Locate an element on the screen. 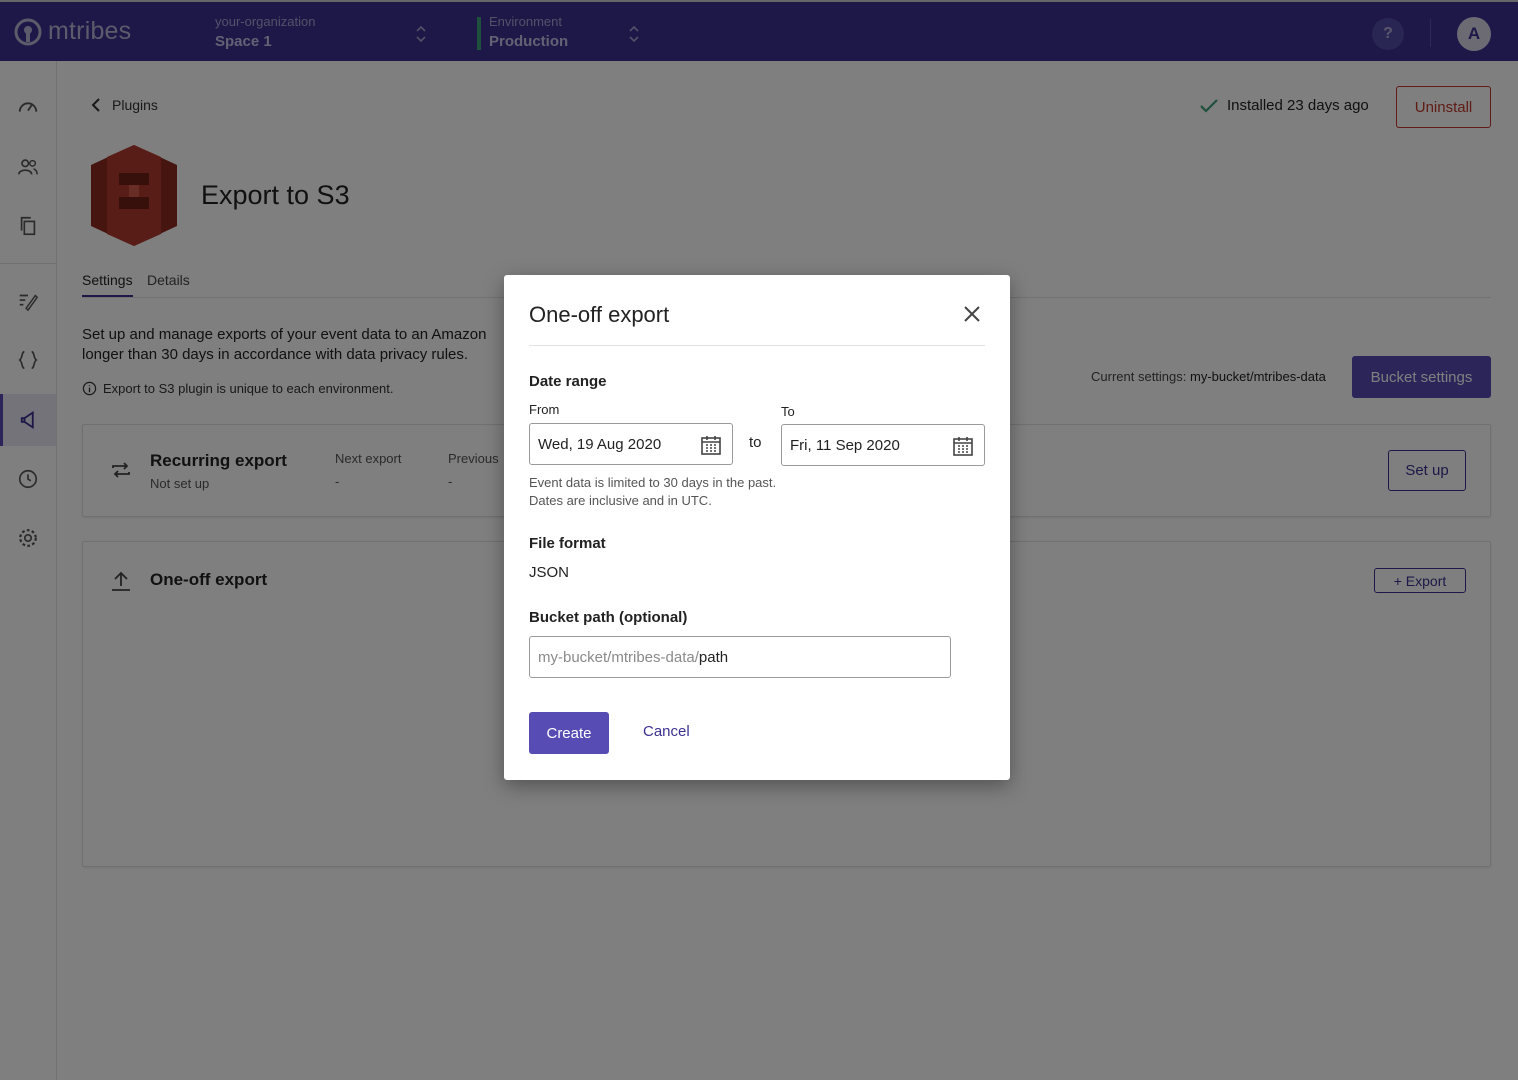 The width and height of the screenshot is (1518, 1080). from-date-value: Wed, 19 Aug 2020 is located at coordinates (600, 444).